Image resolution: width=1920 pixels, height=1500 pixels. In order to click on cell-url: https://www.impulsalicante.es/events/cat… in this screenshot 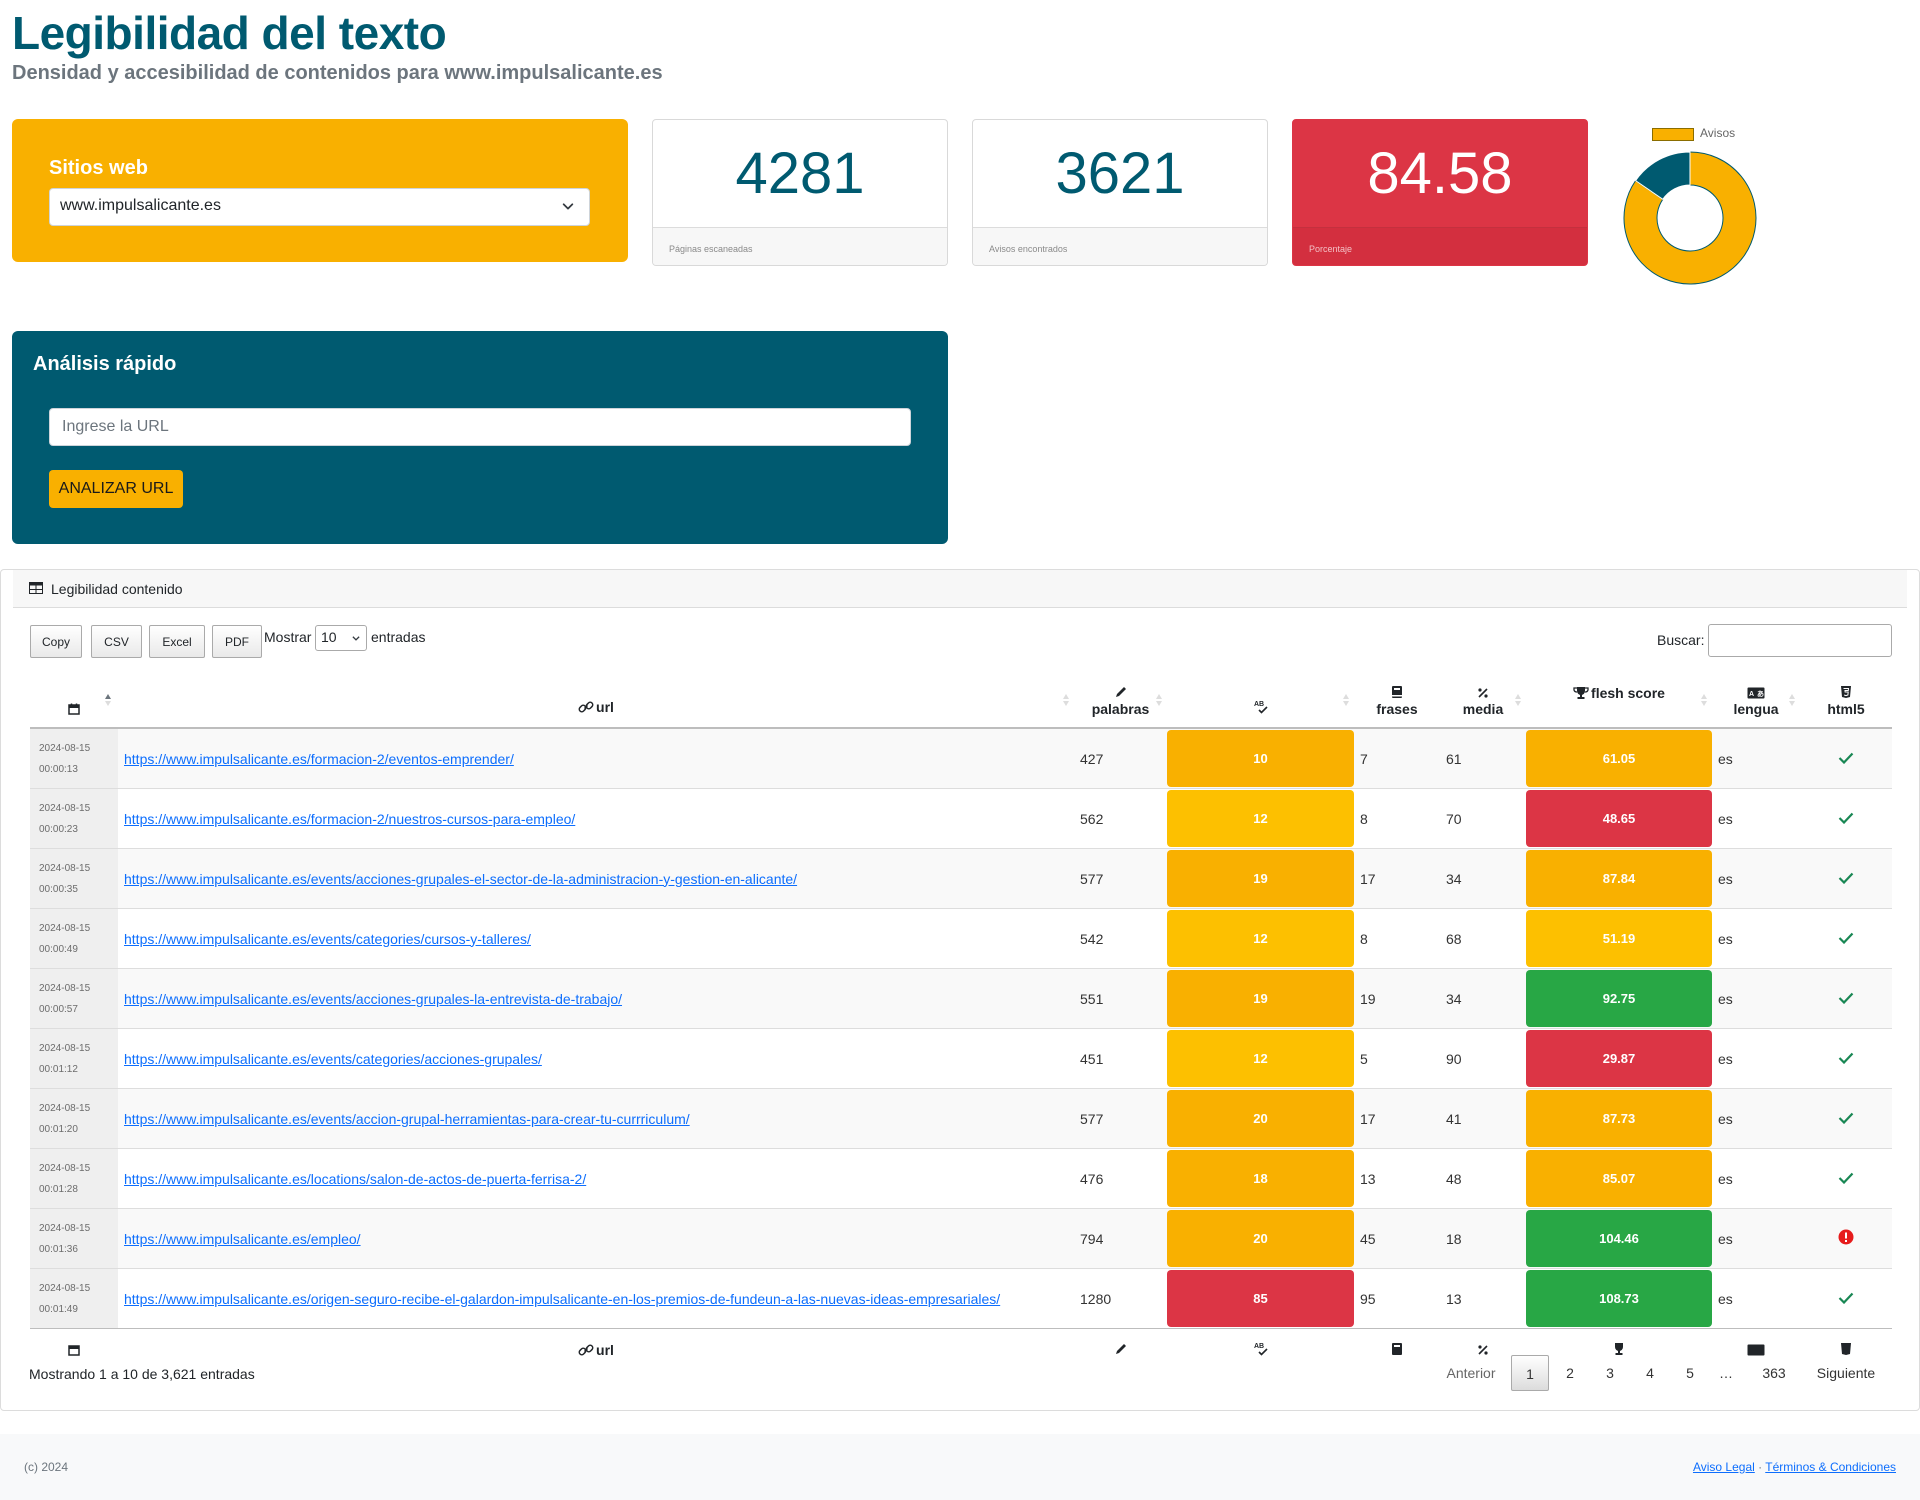, I will do `click(596, 938)`.